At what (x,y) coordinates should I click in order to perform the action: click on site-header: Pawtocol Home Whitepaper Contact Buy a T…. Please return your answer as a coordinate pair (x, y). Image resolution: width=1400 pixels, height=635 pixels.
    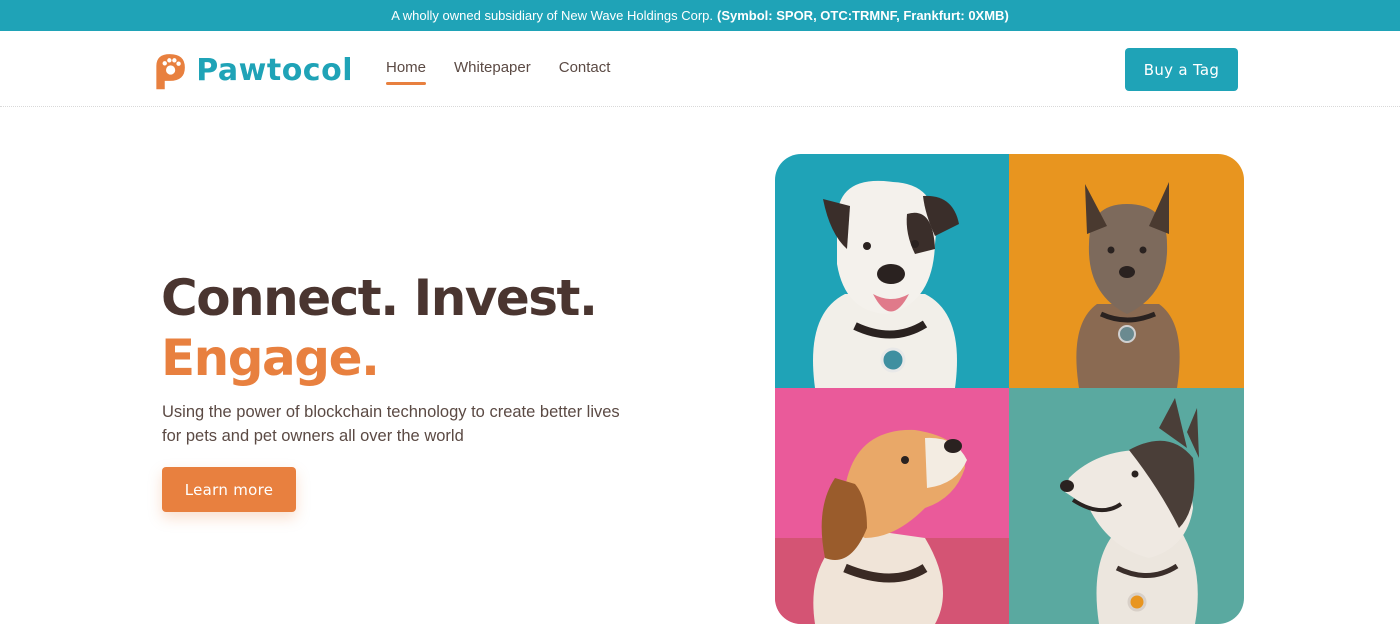
    Looking at the image, I should click on (700, 69).